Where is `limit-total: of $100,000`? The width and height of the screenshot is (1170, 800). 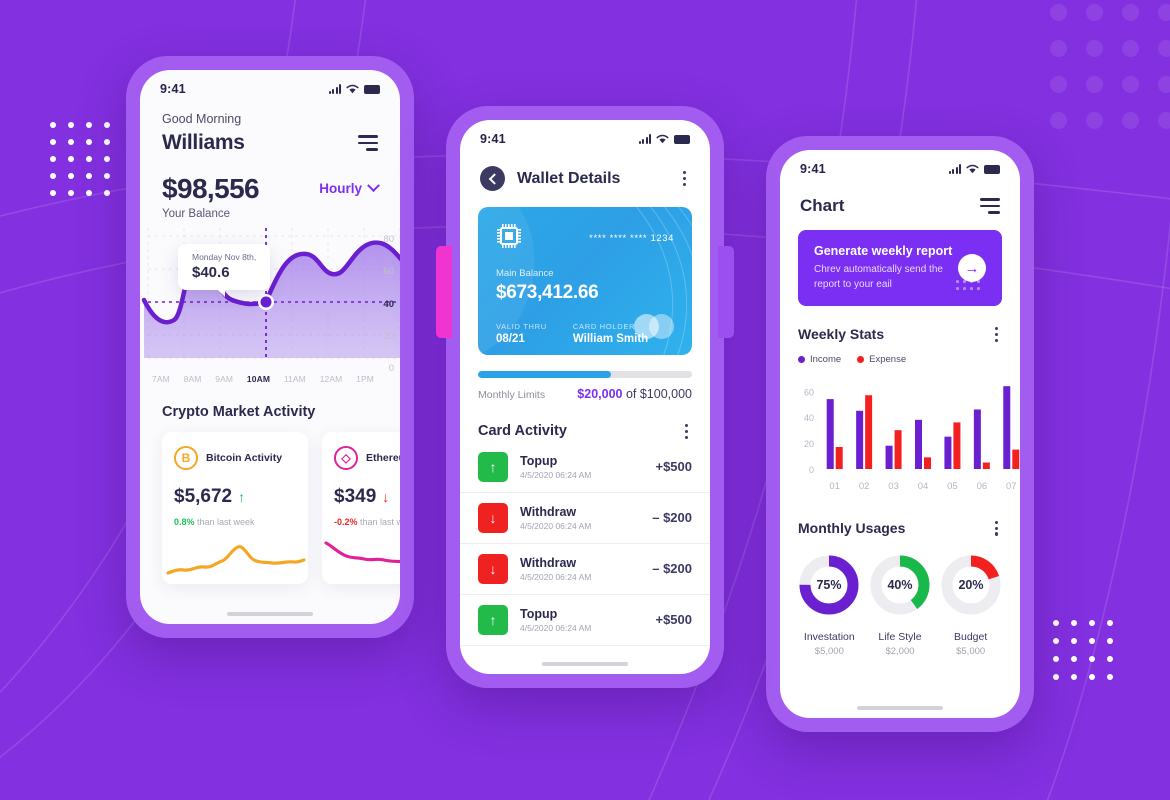
limit-total: of $100,000 is located at coordinates (657, 394).